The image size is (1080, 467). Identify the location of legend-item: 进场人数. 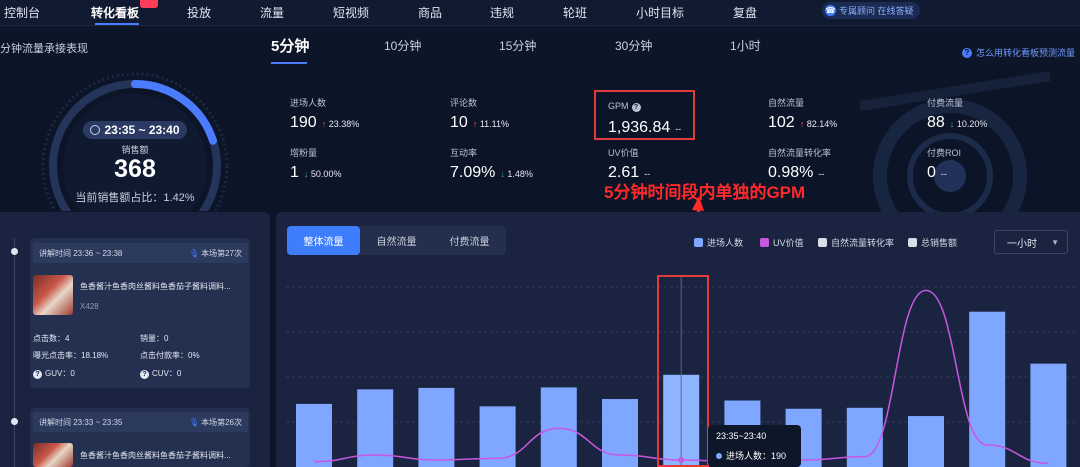
(718, 242).